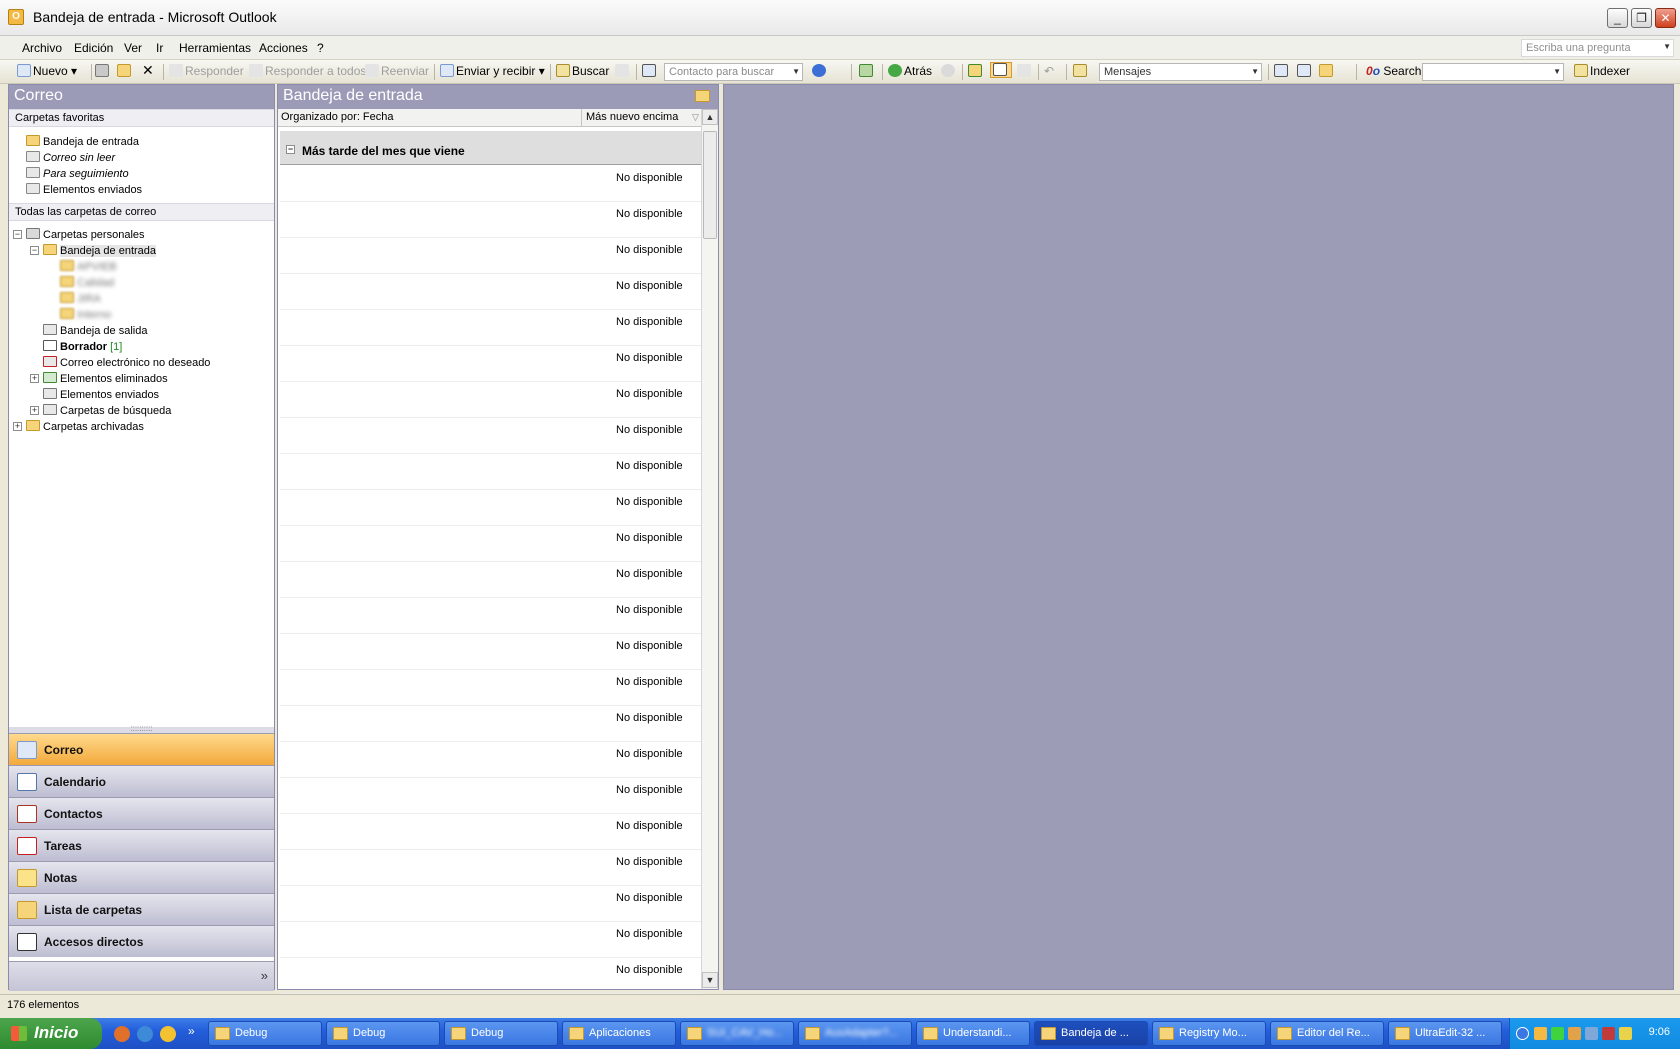  Describe the element at coordinates (148, 70) in the screenshot. I see `delete-button: ✕` at that location.